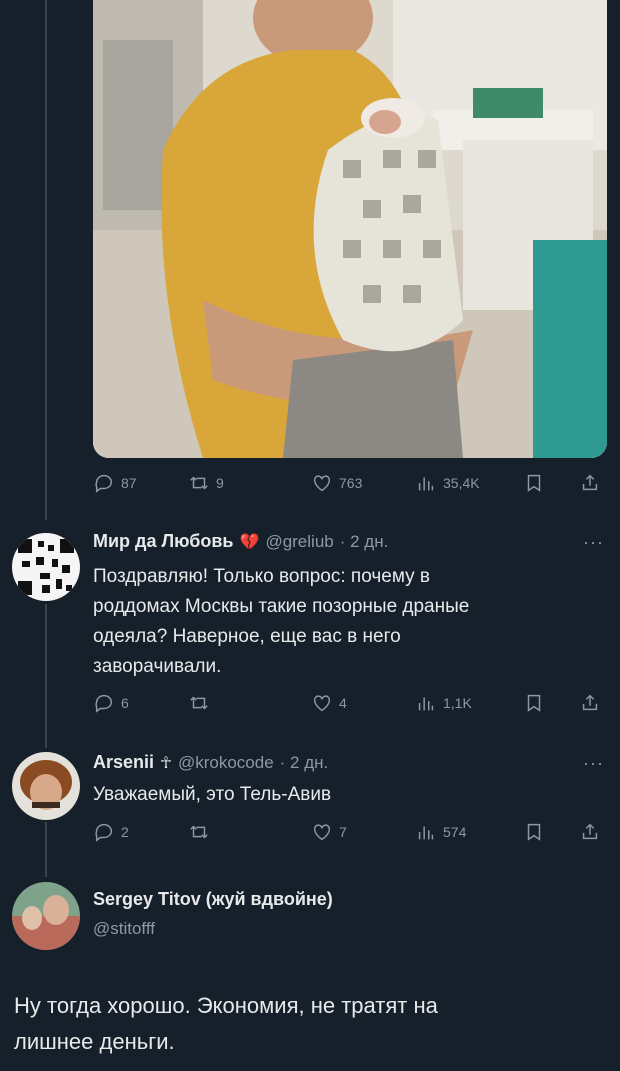 Image resolution: width=620 pixels, height=1071 pixels. I want to click on main-tweet-actions: 87 9 763 35,4K, so click(353, 484).